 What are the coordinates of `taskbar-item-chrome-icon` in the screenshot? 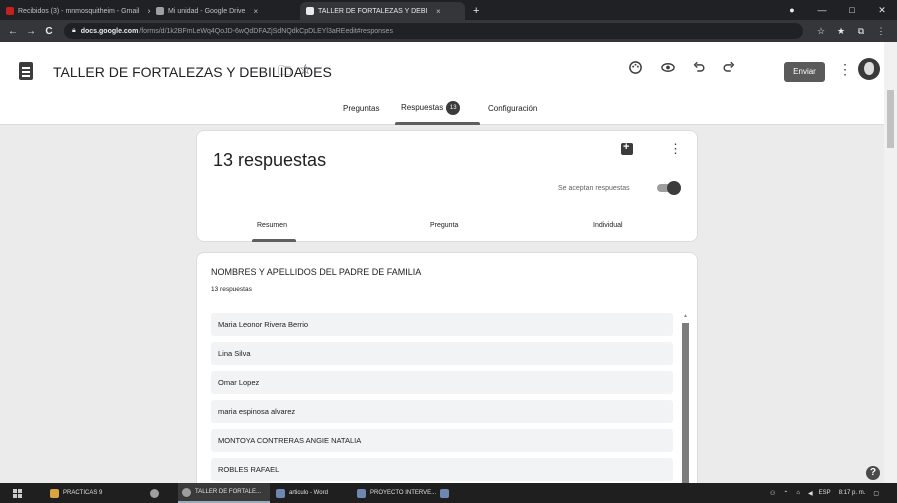 It's located at (156, 493).